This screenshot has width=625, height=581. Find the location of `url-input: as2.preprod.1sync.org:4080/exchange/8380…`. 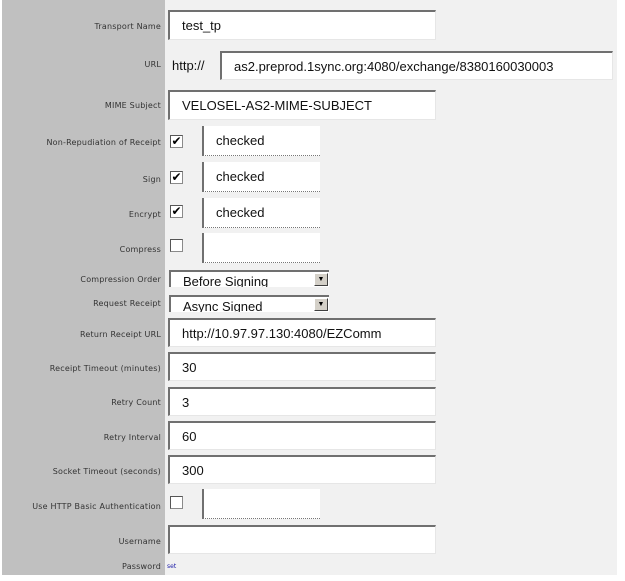

url-input: as2.preprod.1sync.org:4080/exchange/8380… is located at coordinates (416, 65).